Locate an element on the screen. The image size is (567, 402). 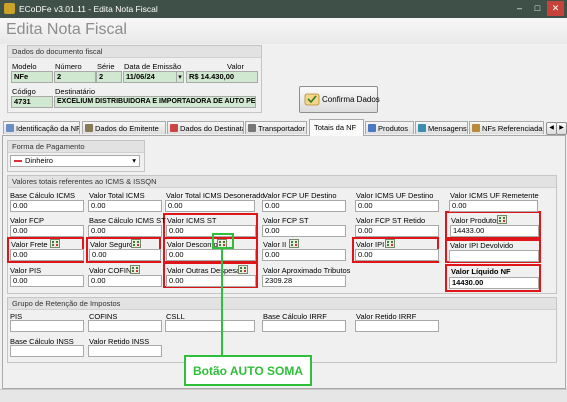
tab-scroll-right-icon: ▶ is located at coordinates (561, 128).